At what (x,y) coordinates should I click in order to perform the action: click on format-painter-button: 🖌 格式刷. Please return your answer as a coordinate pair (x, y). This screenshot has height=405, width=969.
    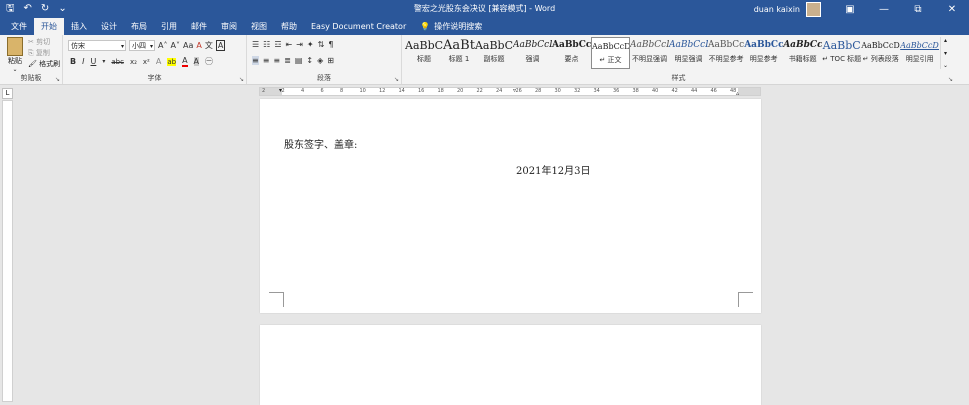
    Looking at the image, I should click on (44, 64).